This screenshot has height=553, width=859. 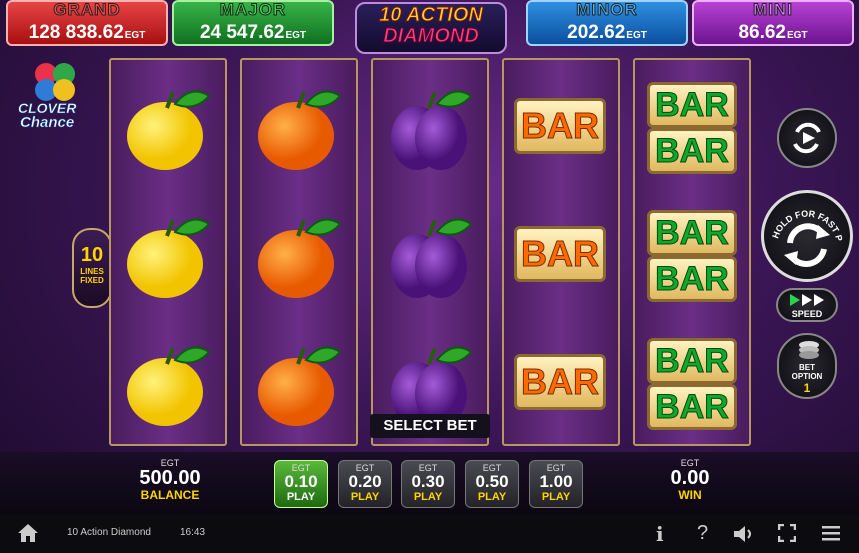 I want to click on win-display: EGT 0.00 WIN, so click(x=690, y=480).